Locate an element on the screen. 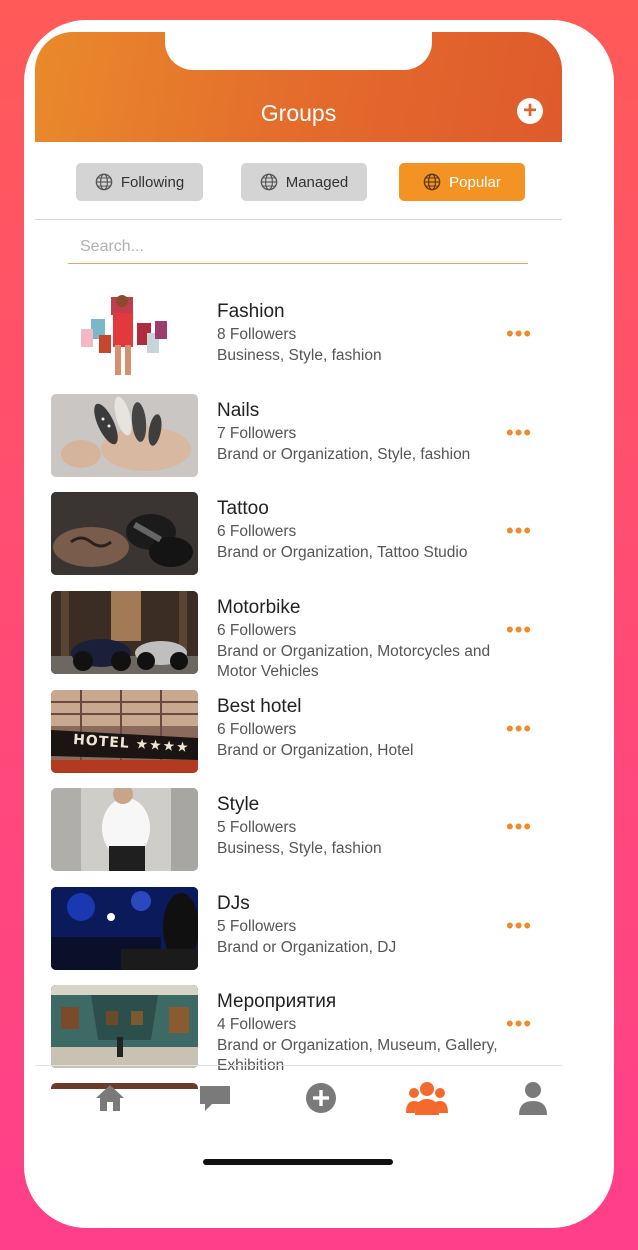  tab-profile is located at coordinates (533, 1100).